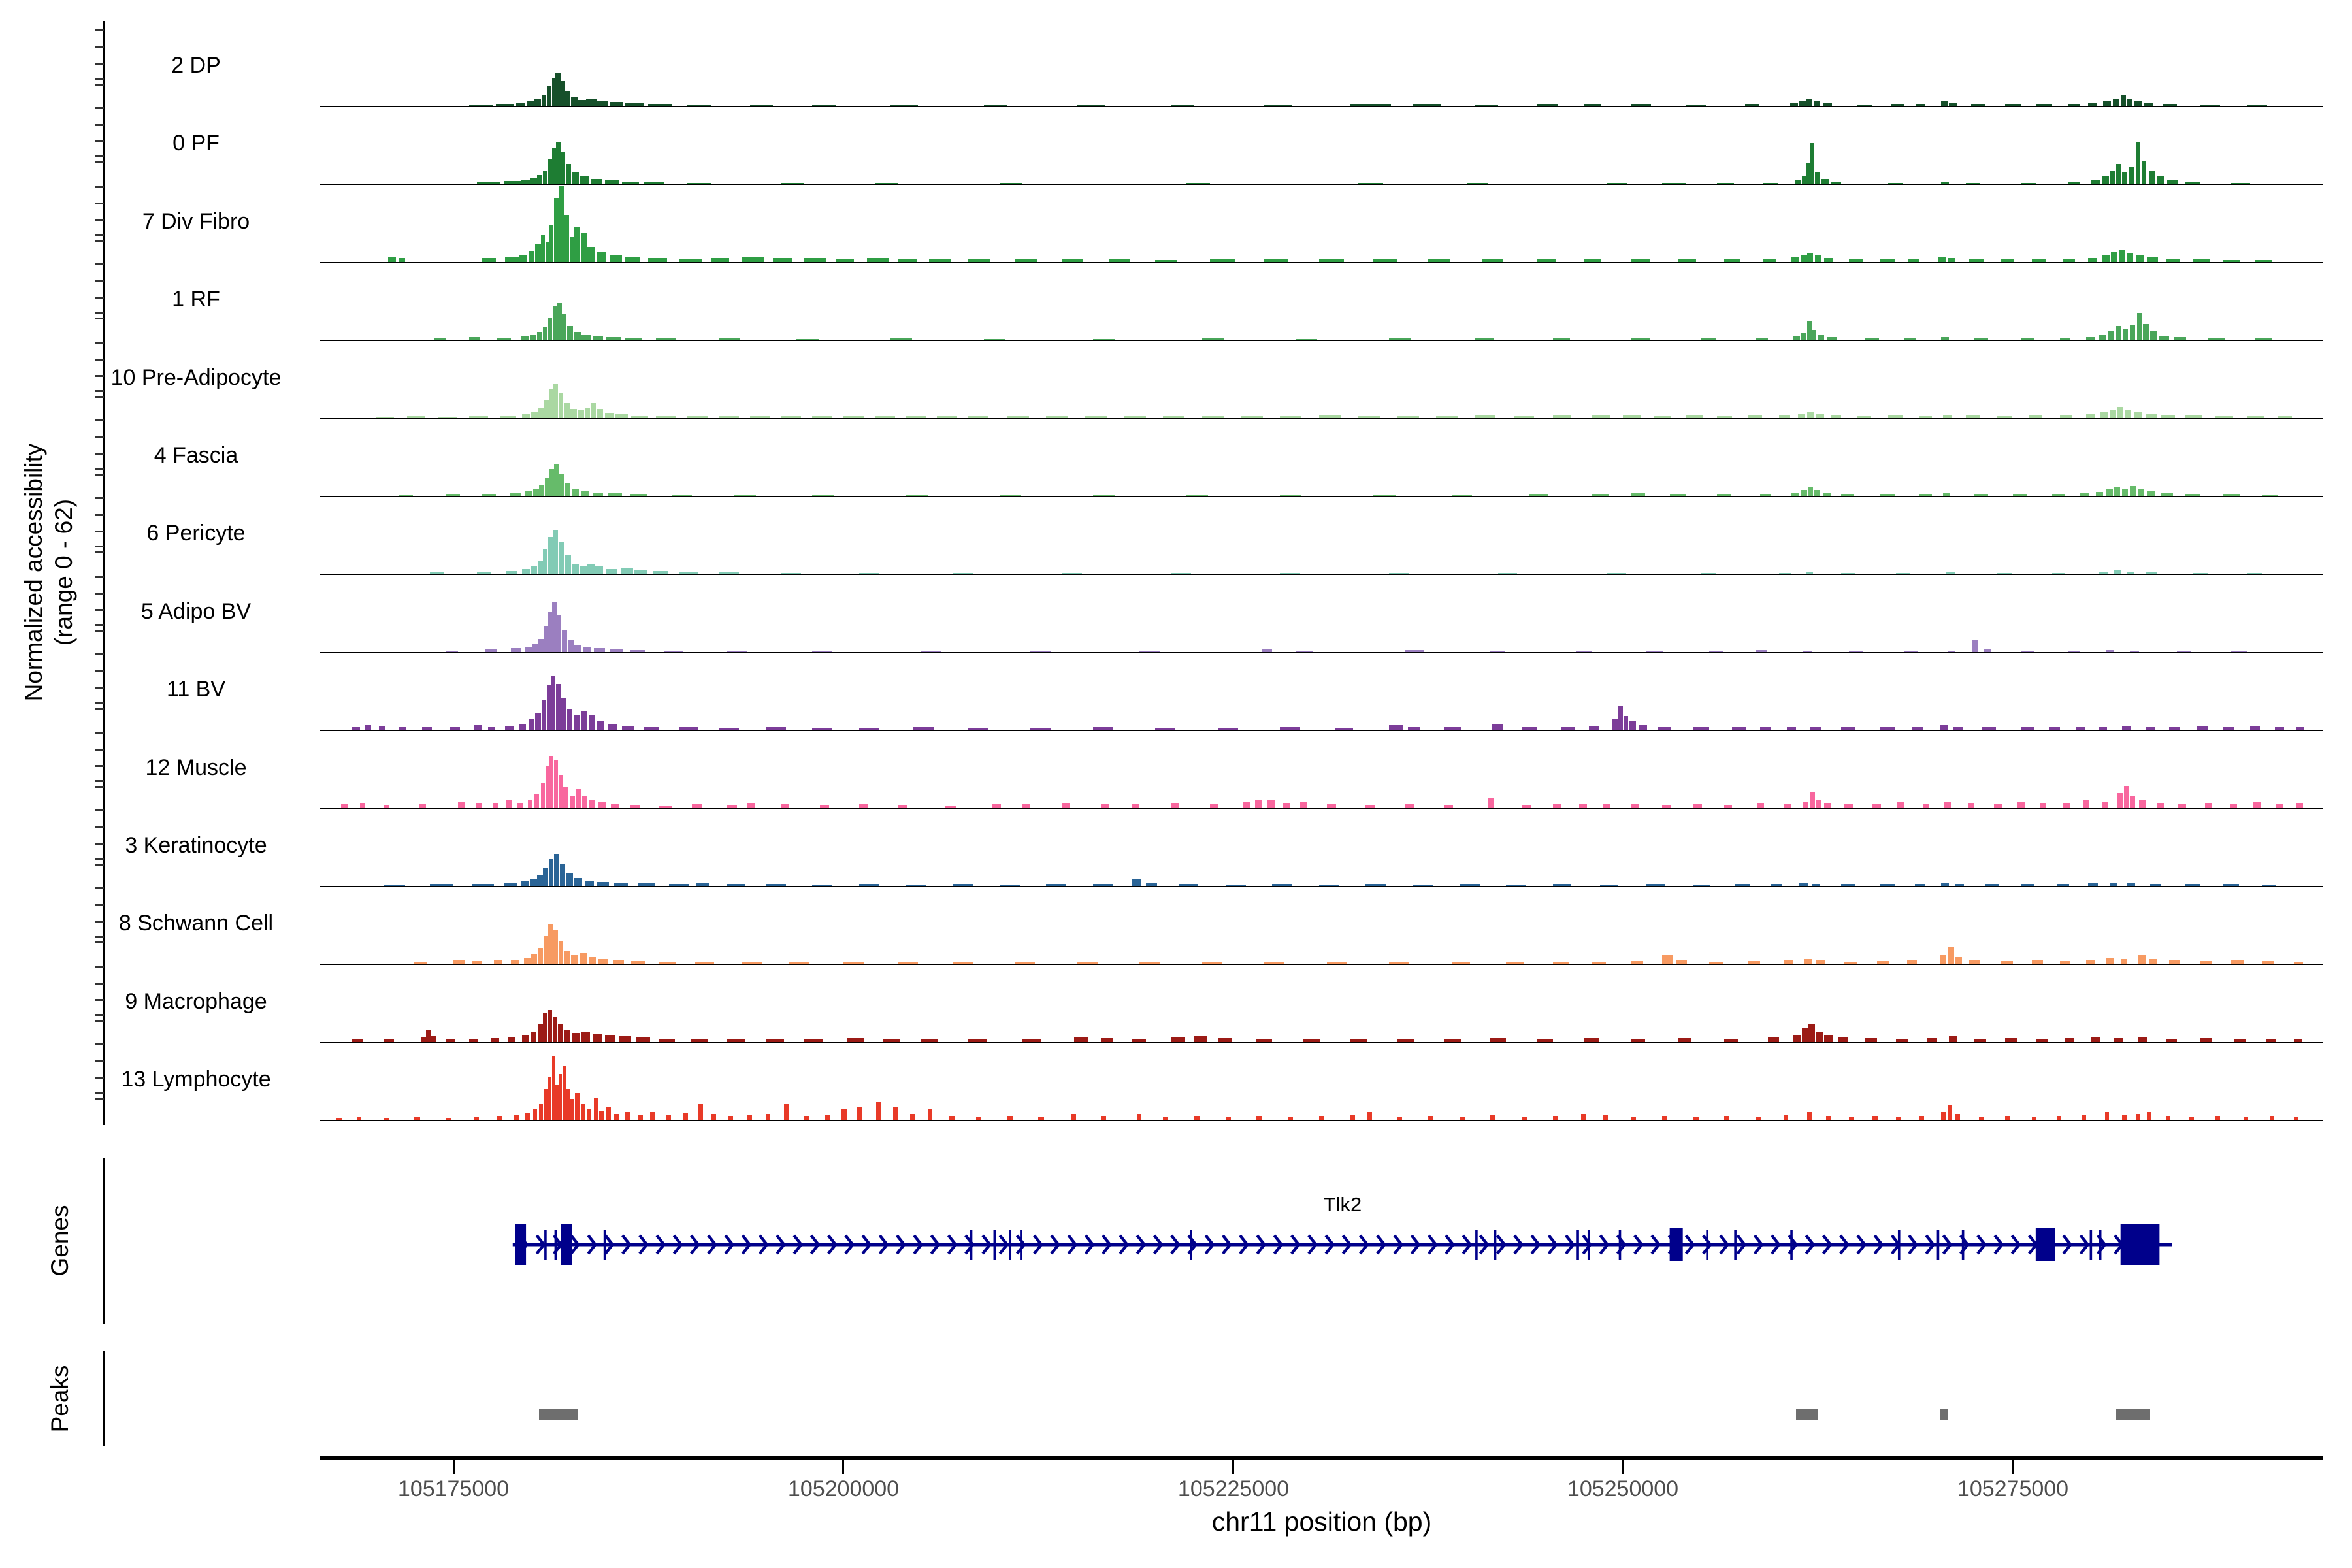 The width and height of the screenshot is (2352, 1568). Describe the element at coordinates (196, 845) in the screenshot. I see `track-label: 3 Keratinocyte` at that location.